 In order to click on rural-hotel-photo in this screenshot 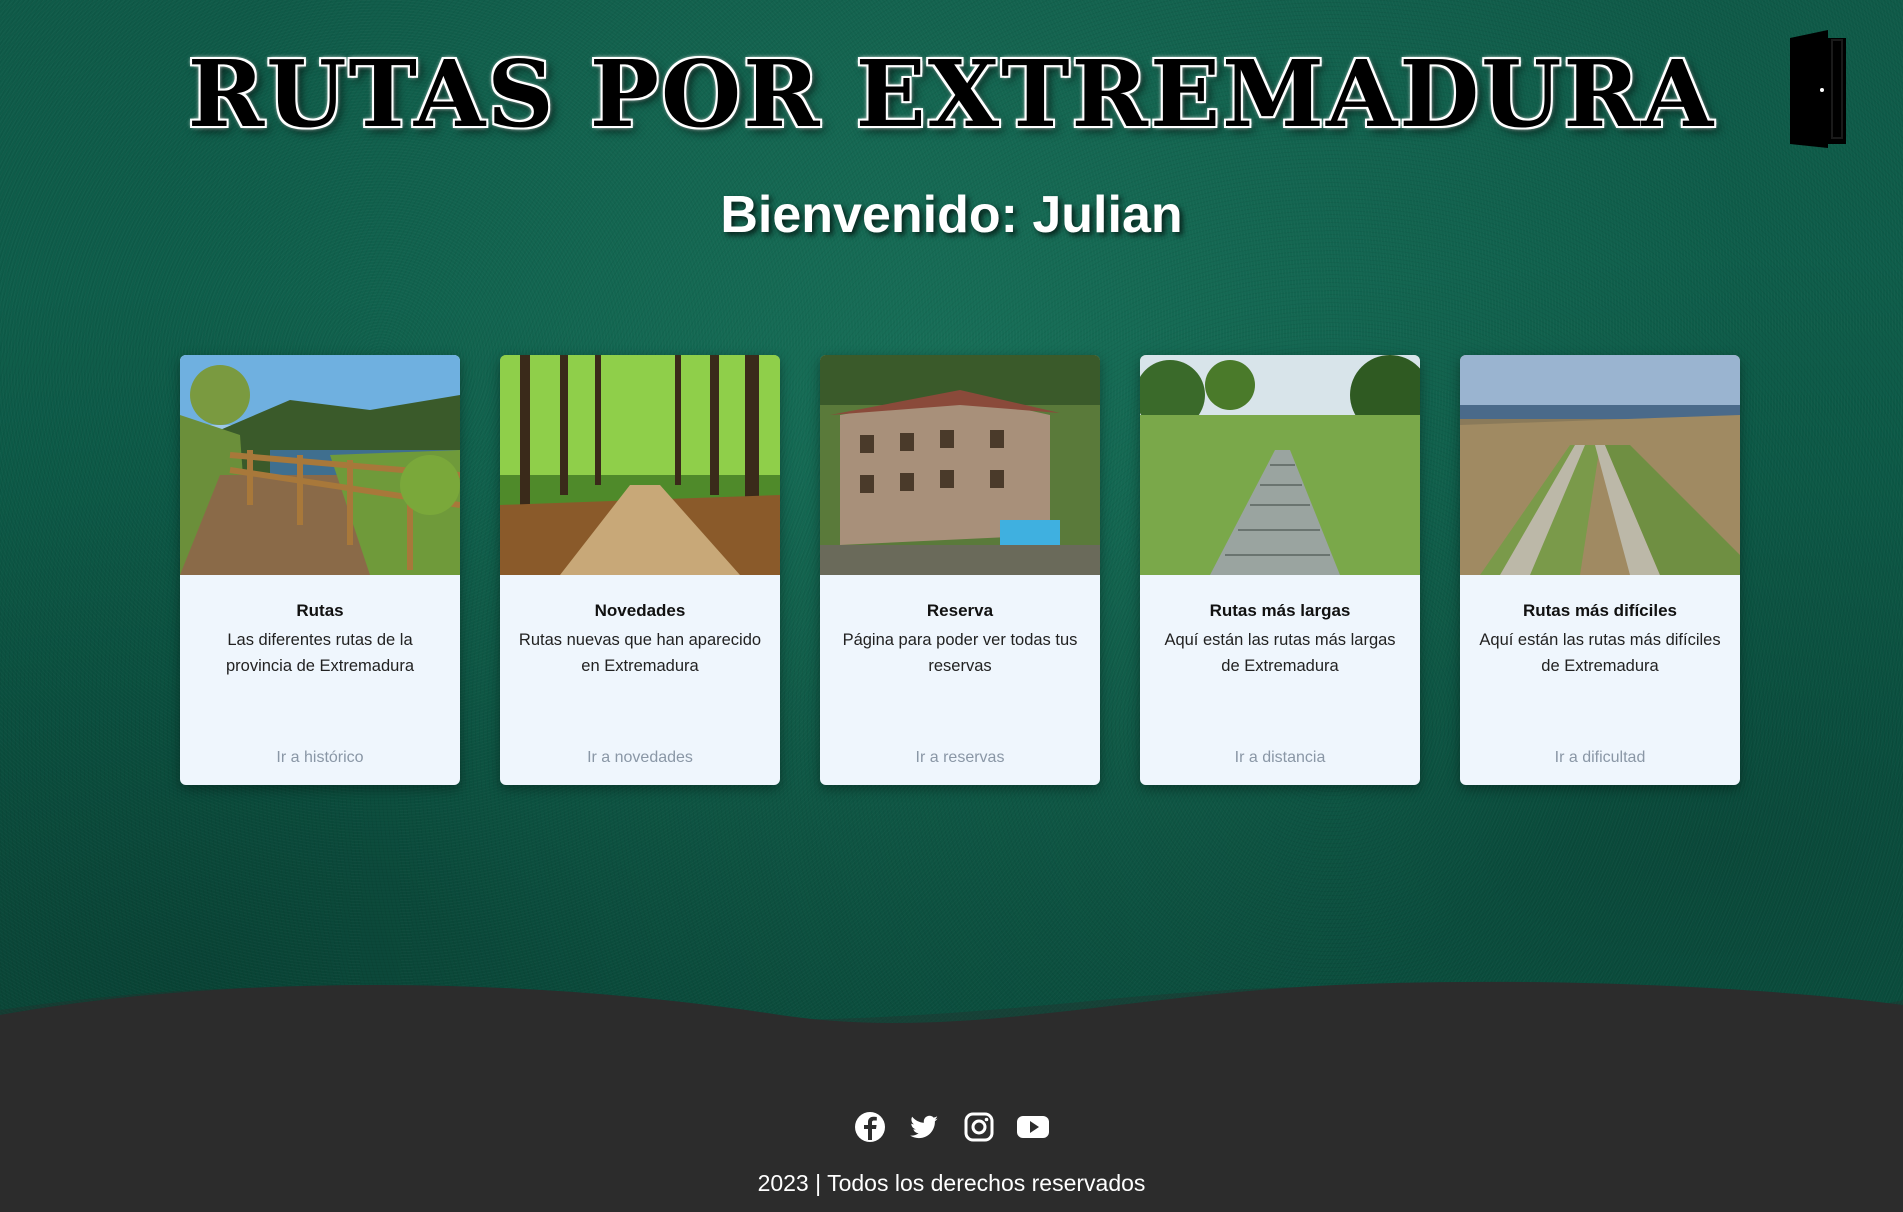, I will do `click(960, 465)`.